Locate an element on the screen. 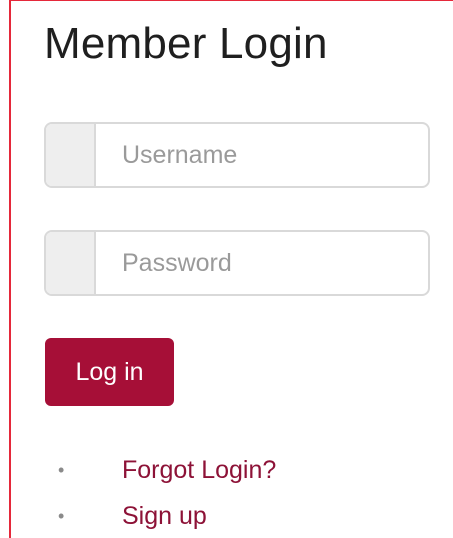  log-in-button: Log in is located at coordinates (109, 372).